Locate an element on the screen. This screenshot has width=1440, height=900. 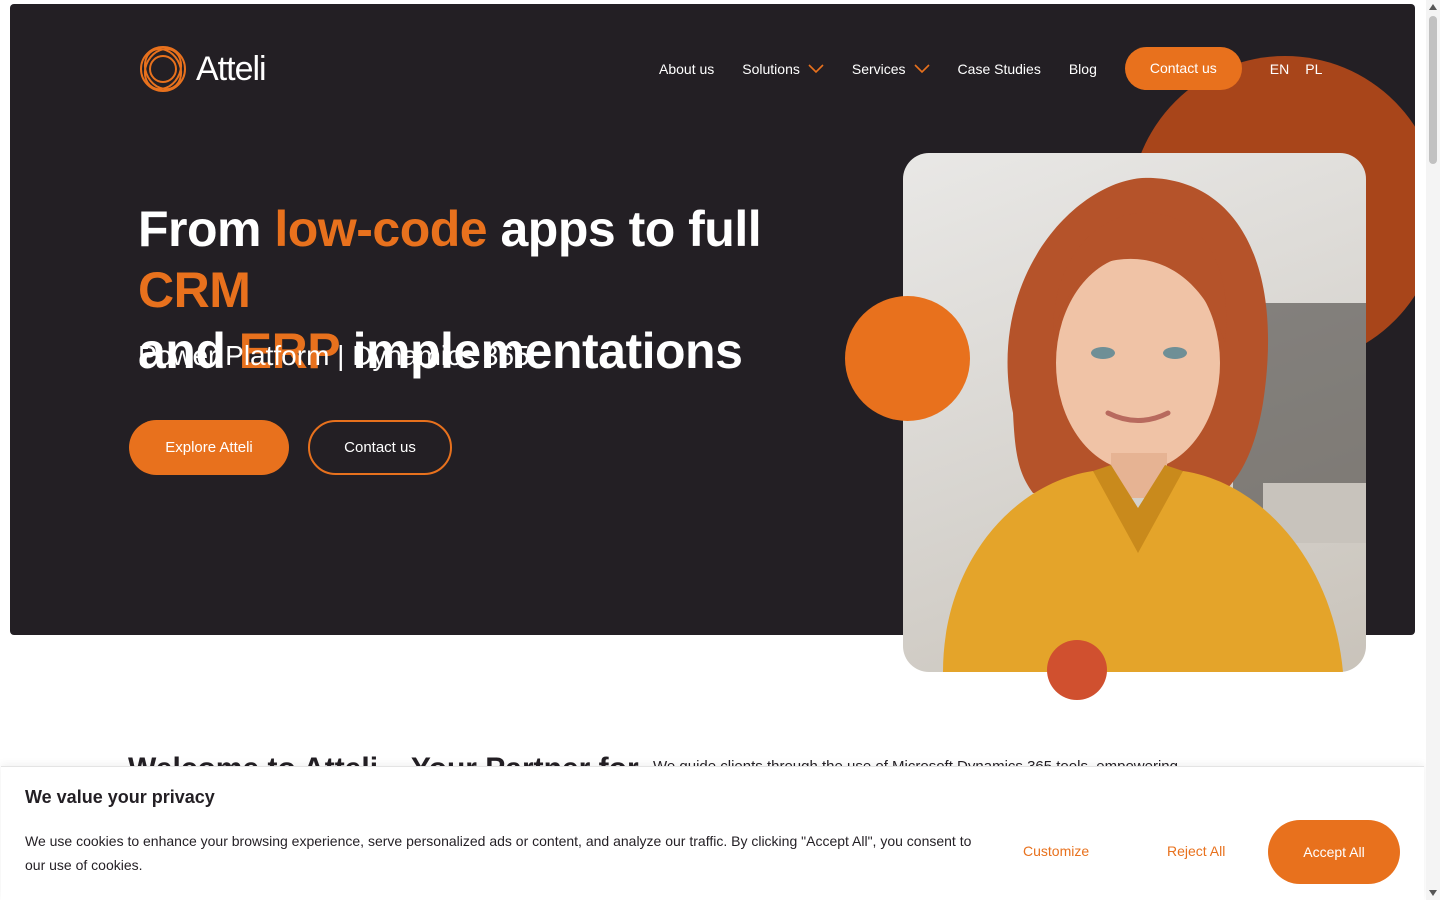
nav-item-label: Case Studies is located at coordinates (999, 68).